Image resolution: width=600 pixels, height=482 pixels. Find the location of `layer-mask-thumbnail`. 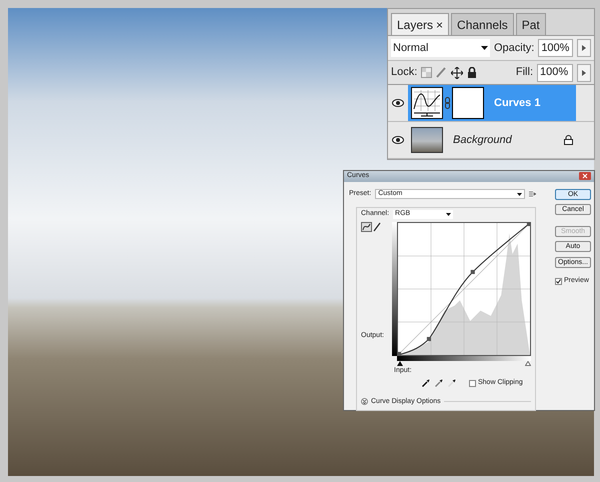

layer-mask-thumbnail is located at coordinates (468, 103).